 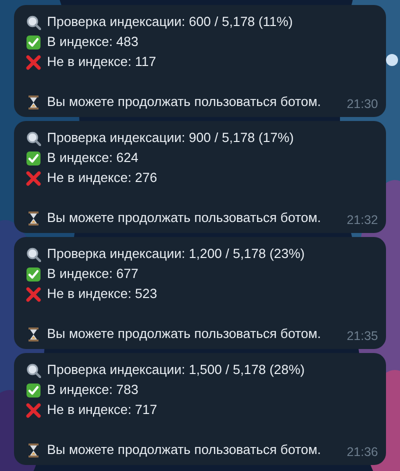 What do you see at coordinates (362, 452) in the screenshot?
I see `message-time: 21:36` at bounding box center [362, 452].